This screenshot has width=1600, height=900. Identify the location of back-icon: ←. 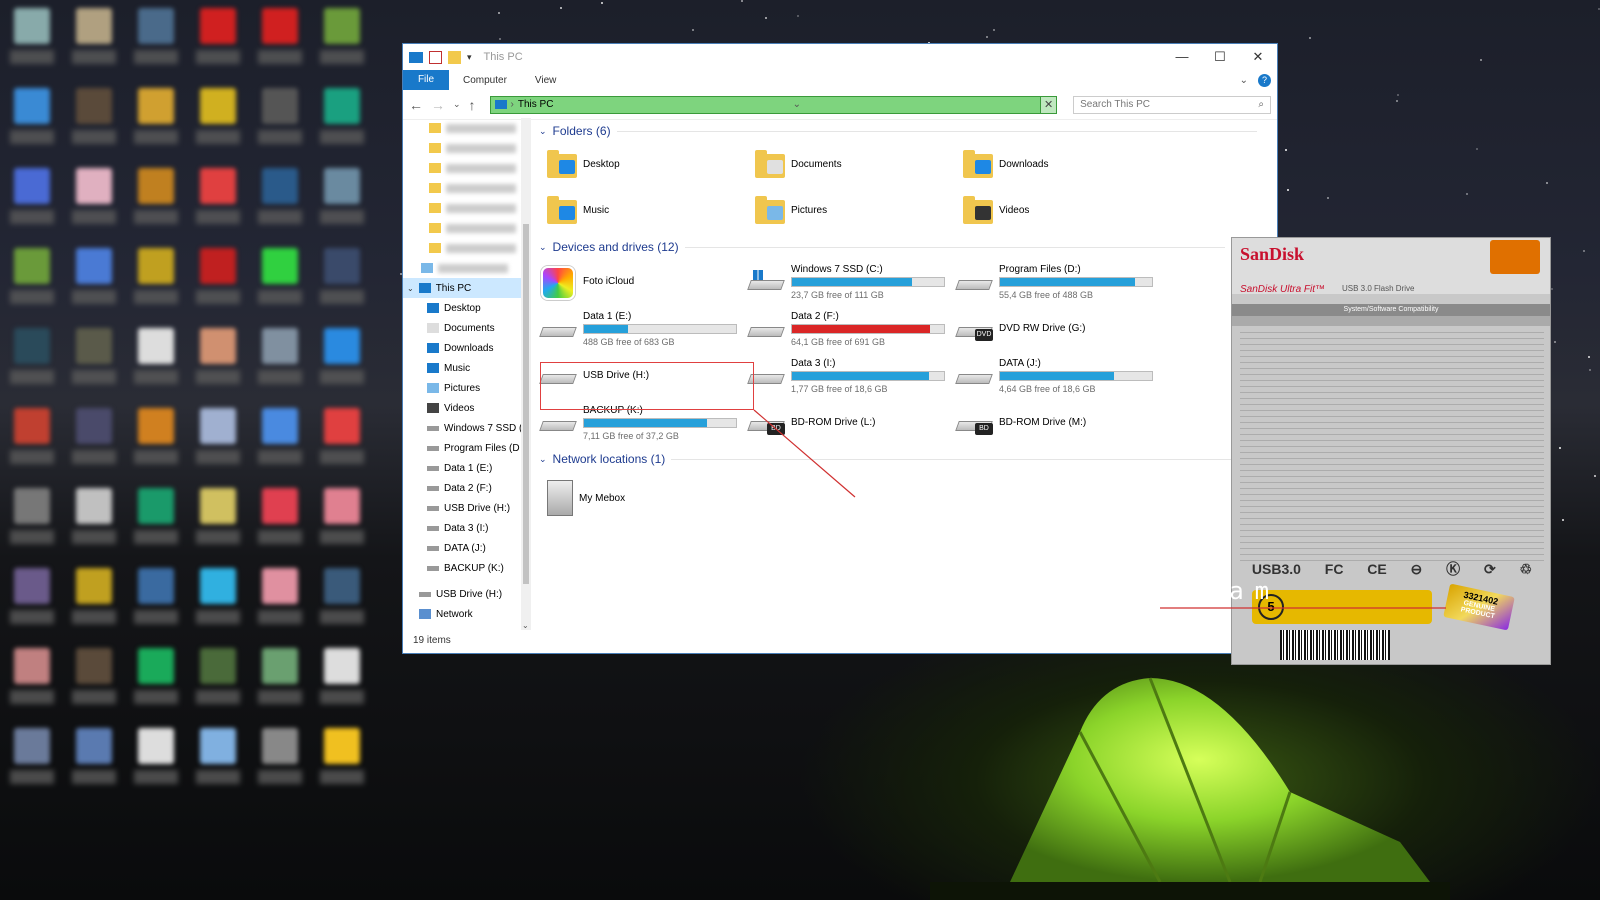
(416, 105).